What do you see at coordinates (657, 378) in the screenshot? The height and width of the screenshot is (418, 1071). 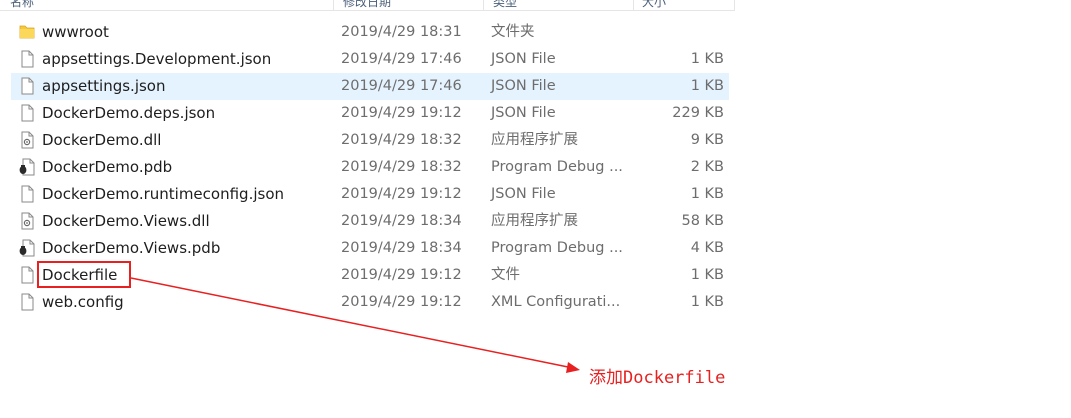 I see `annotation-label: 添加Dockerfile` at bounding box center [657, 378].